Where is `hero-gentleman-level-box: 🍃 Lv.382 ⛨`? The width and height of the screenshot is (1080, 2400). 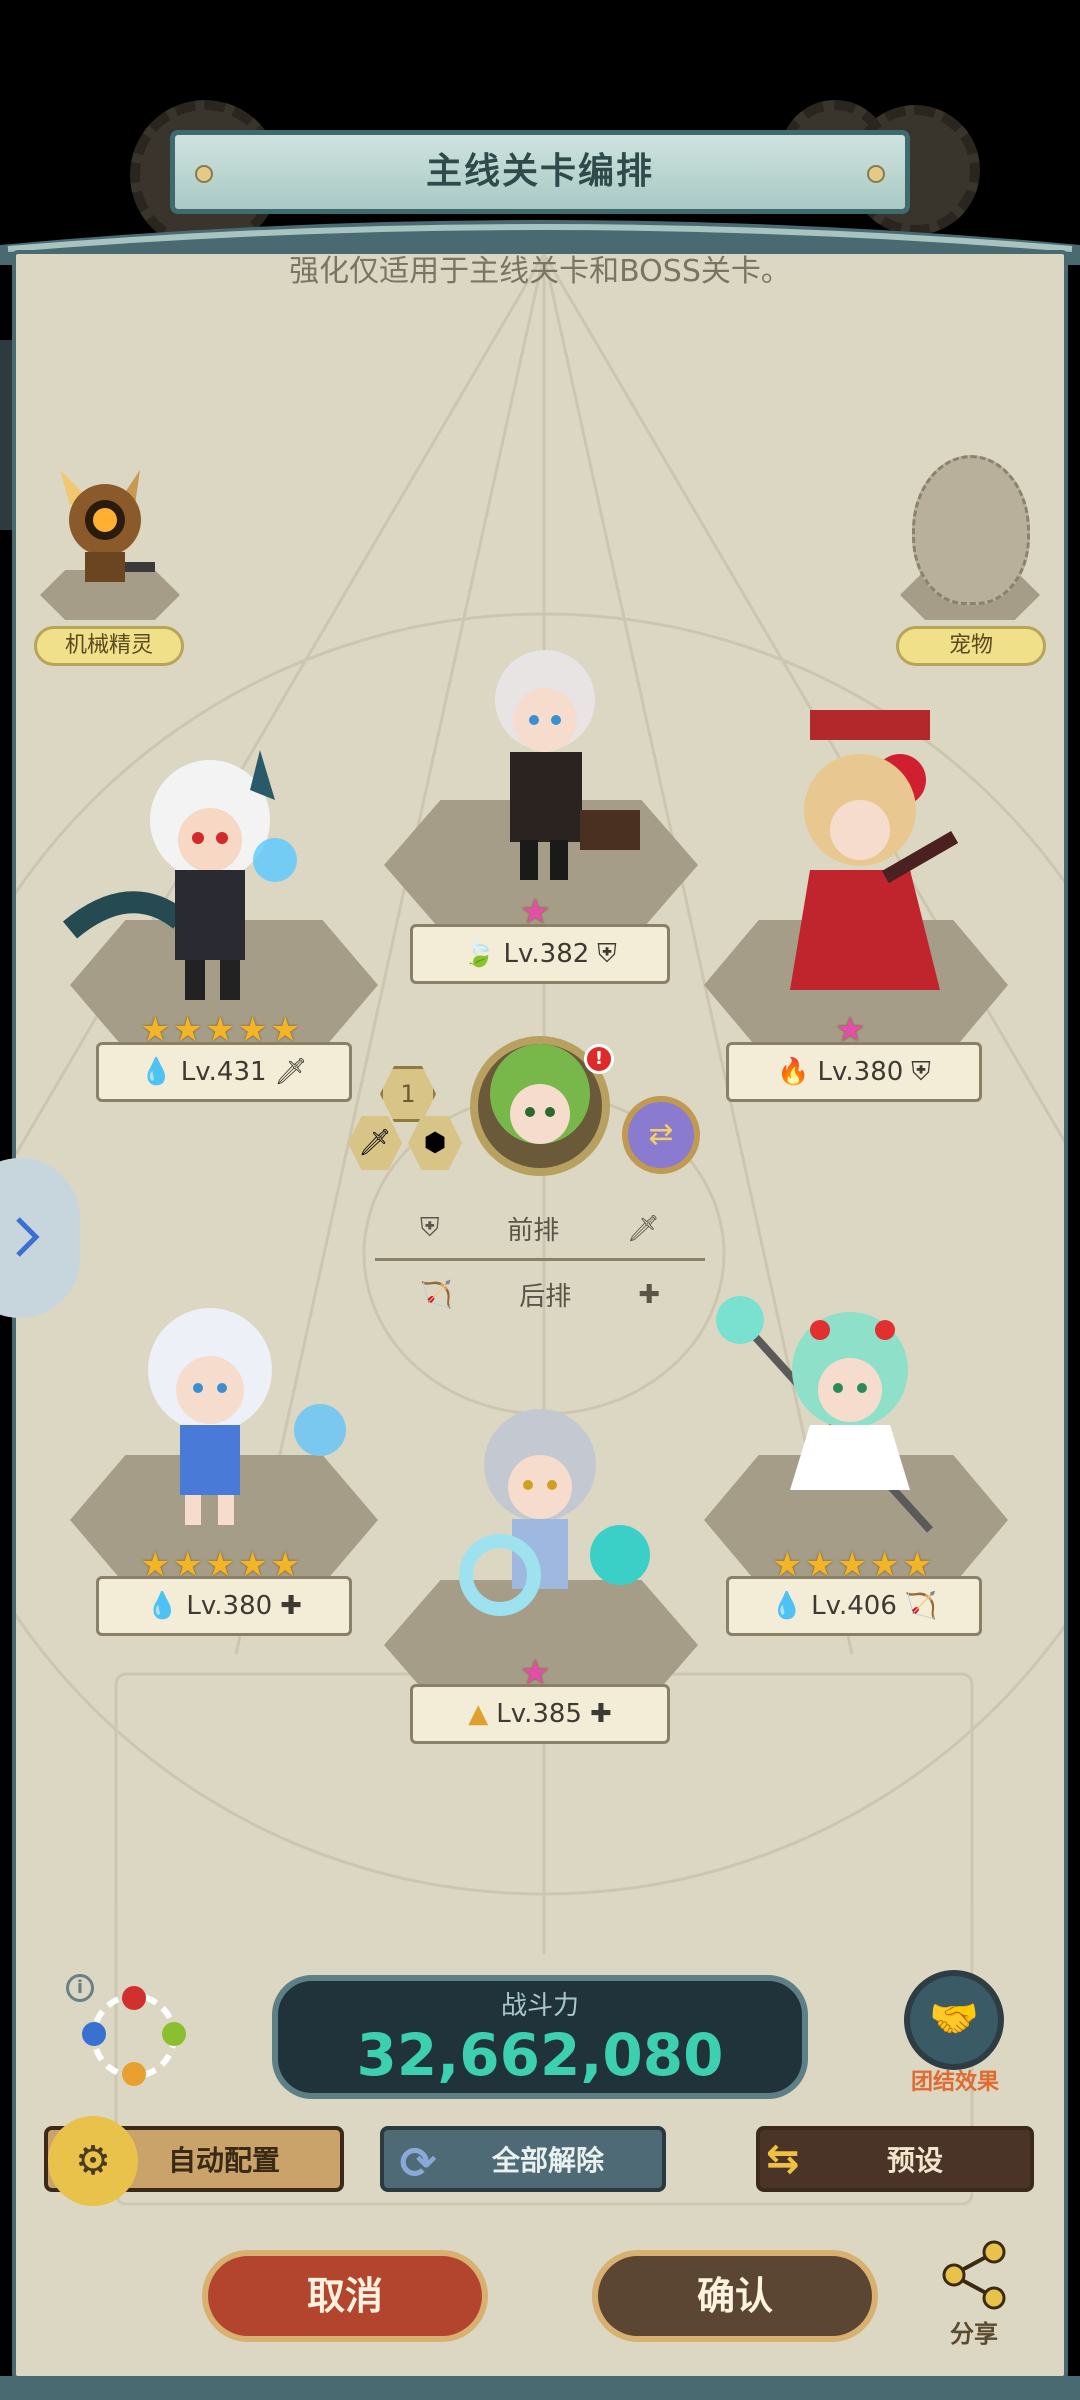 hero-gentleman-level-box: 🍃 Lv.382 ⛨ is located at coordinates (540, 954).